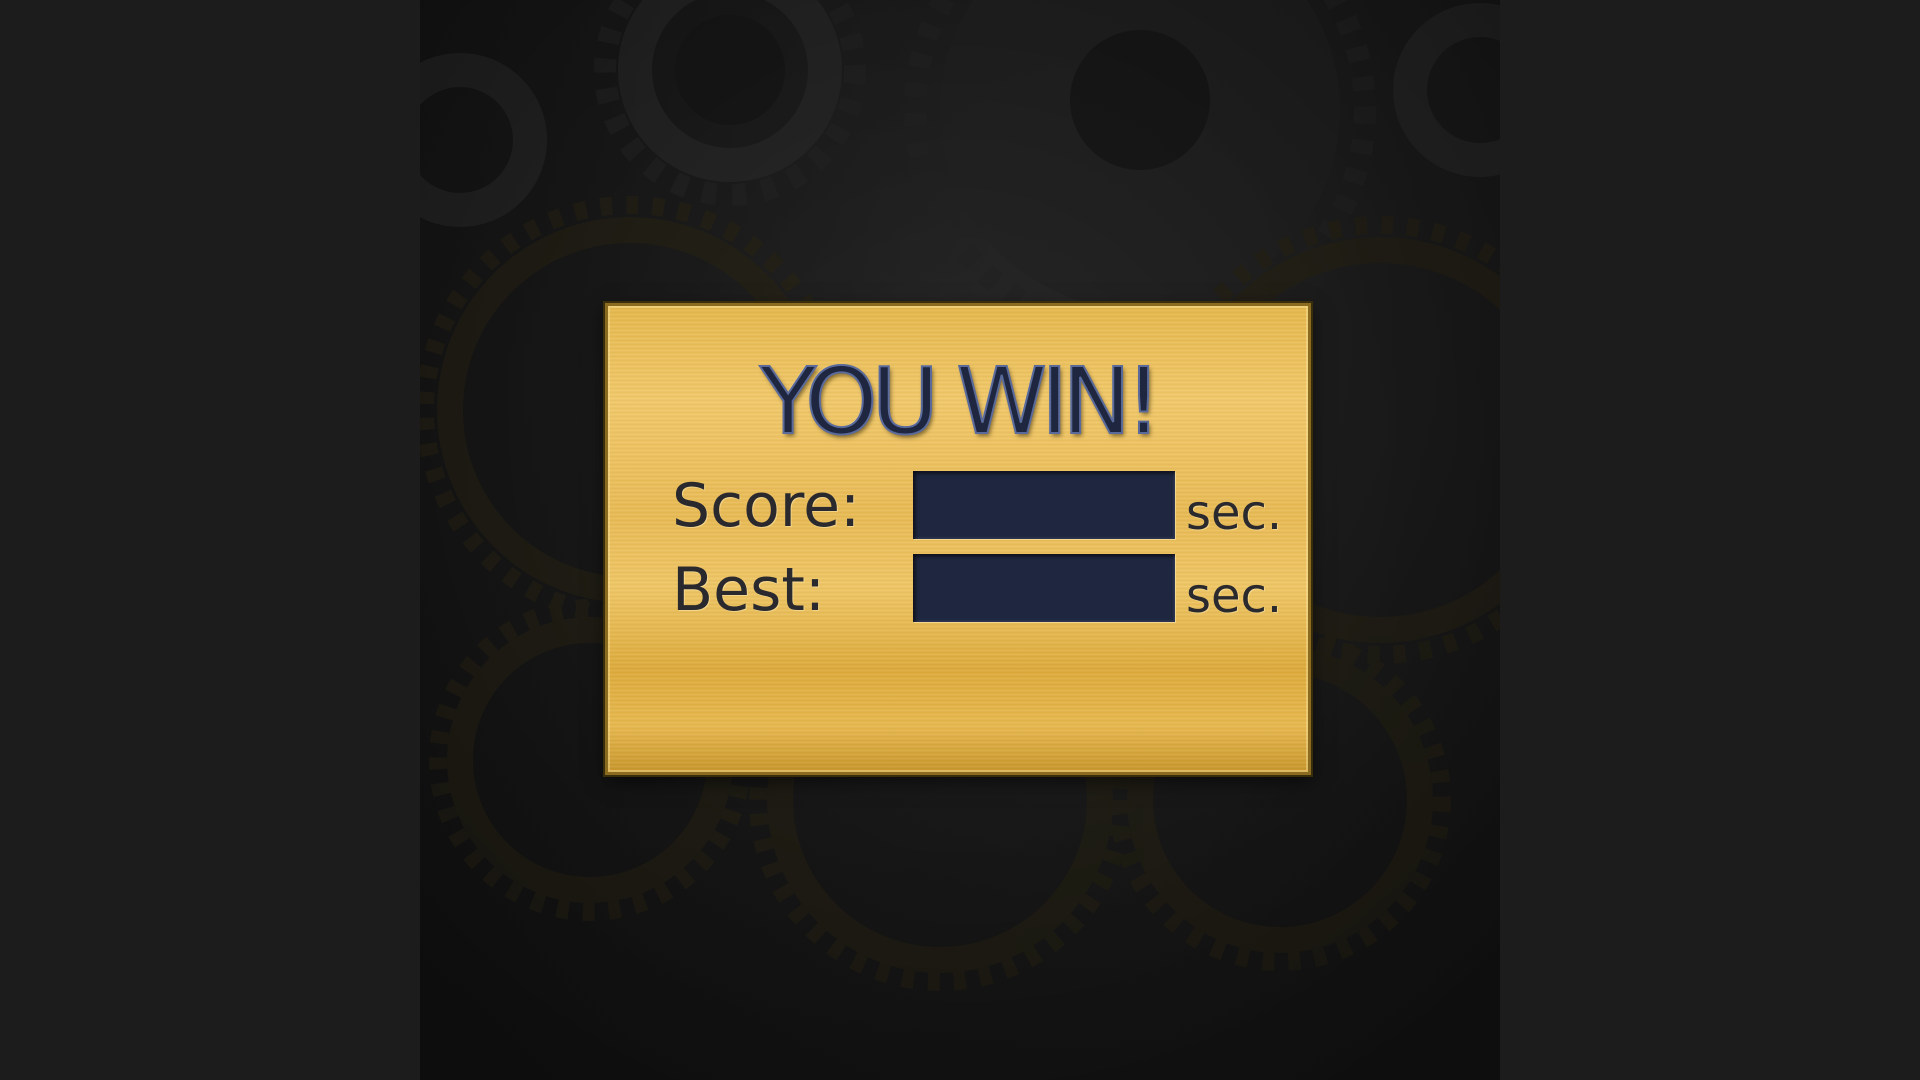 The image size is (1920, 1080). What do you see at coordinates (1234, 513) in the screenshot?
I see `score-unit: sec.` at bounding box center [1234, 513].